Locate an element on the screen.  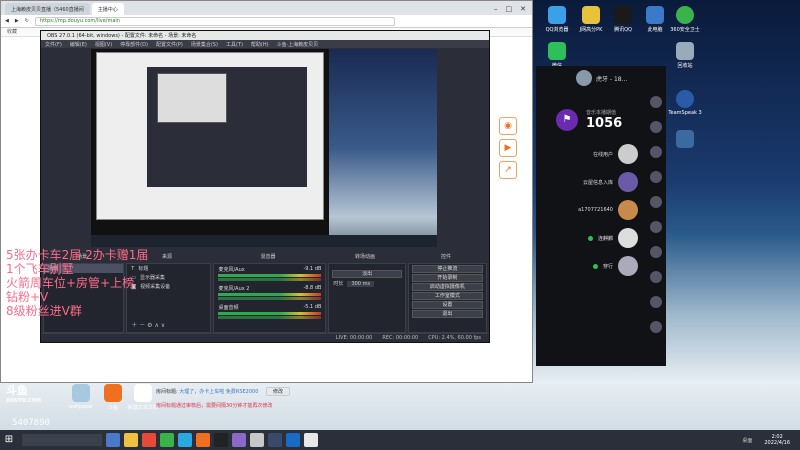
close-icon: ✕ is located at coordinates (523, 9).